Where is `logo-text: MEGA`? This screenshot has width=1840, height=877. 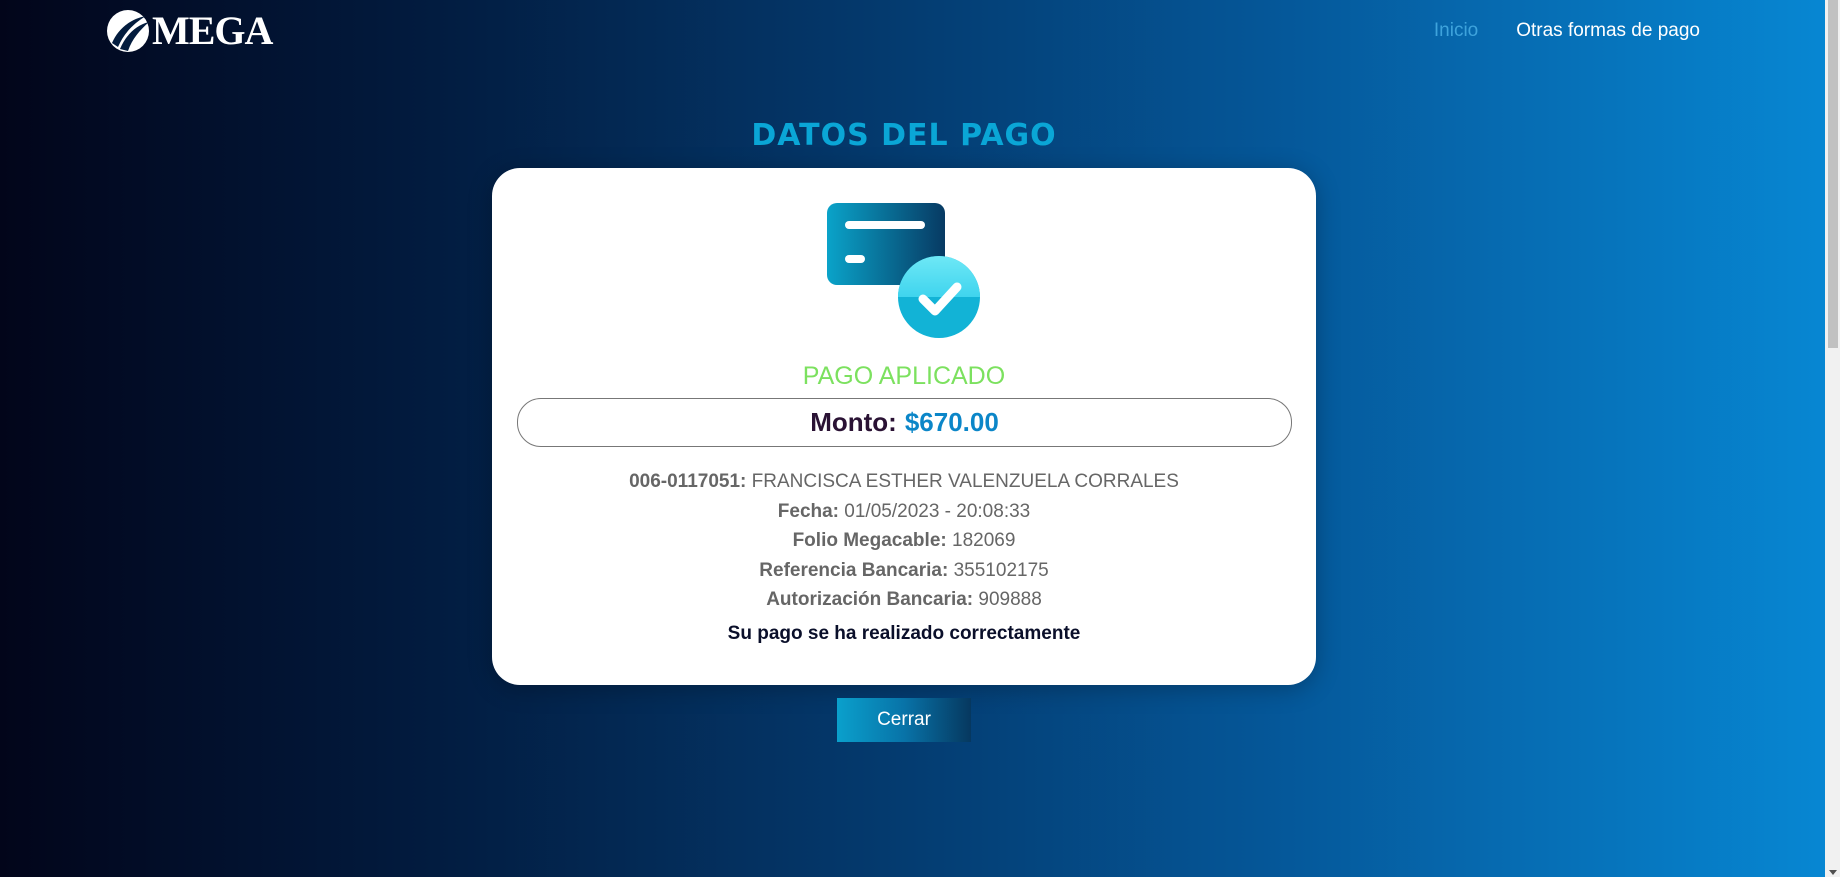 logo-text: MEGA is located at coordinates (212, 30).